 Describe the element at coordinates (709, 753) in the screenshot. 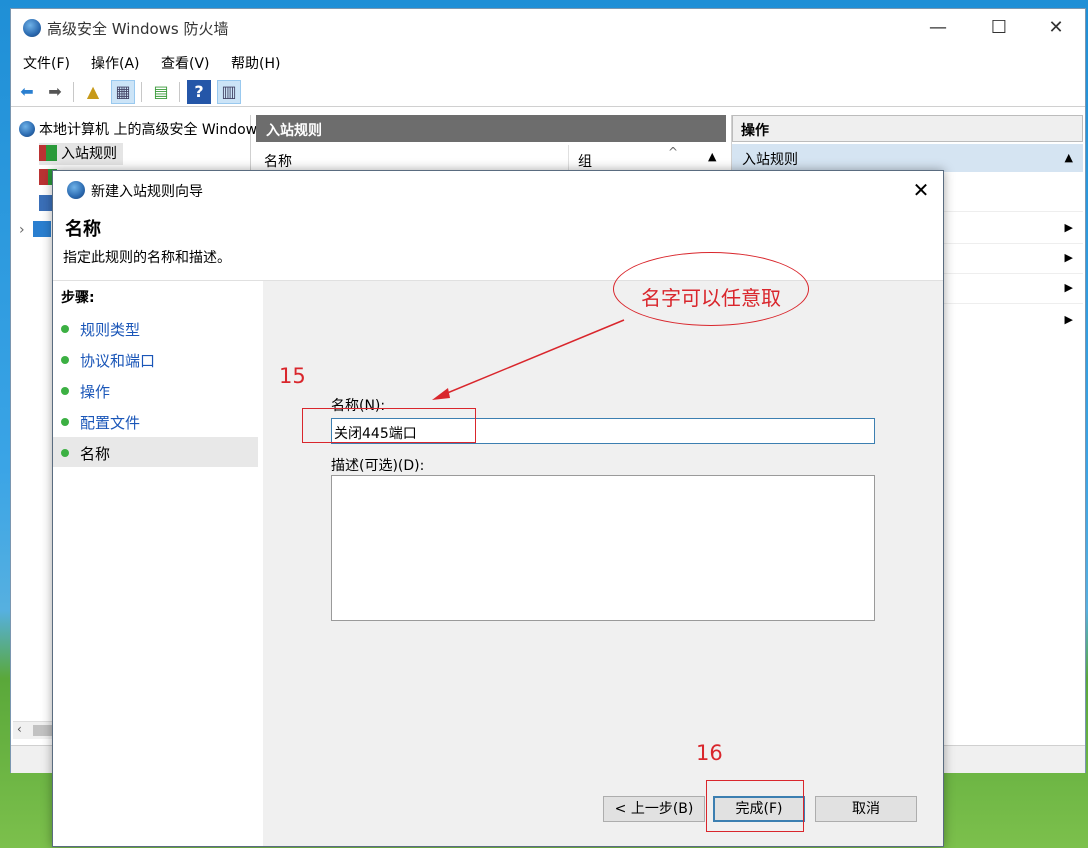

I see `annotation-step-16: 16` at that location.